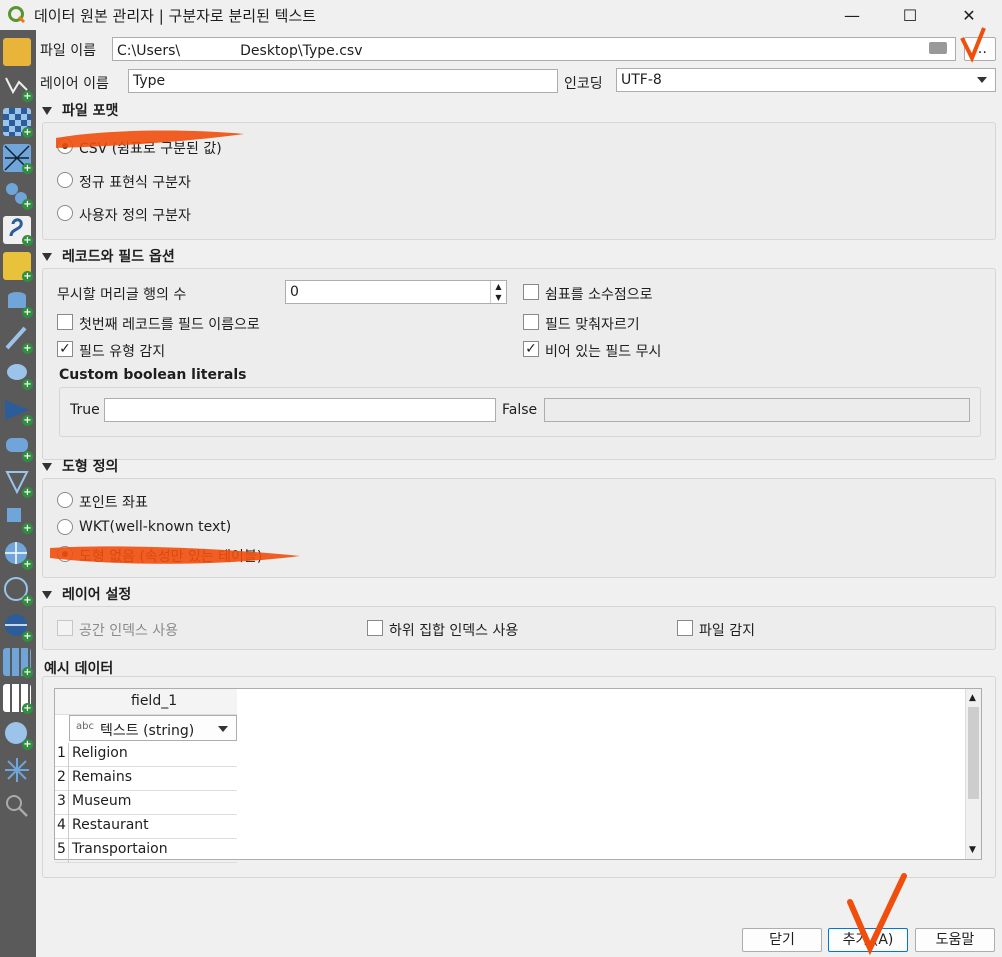 This screenshot has width=1002, height=957. What do you see at coordinates (110, 825) in the screenshot?
I see `table-cell: Restaurant` at bounding box center [110, 825].